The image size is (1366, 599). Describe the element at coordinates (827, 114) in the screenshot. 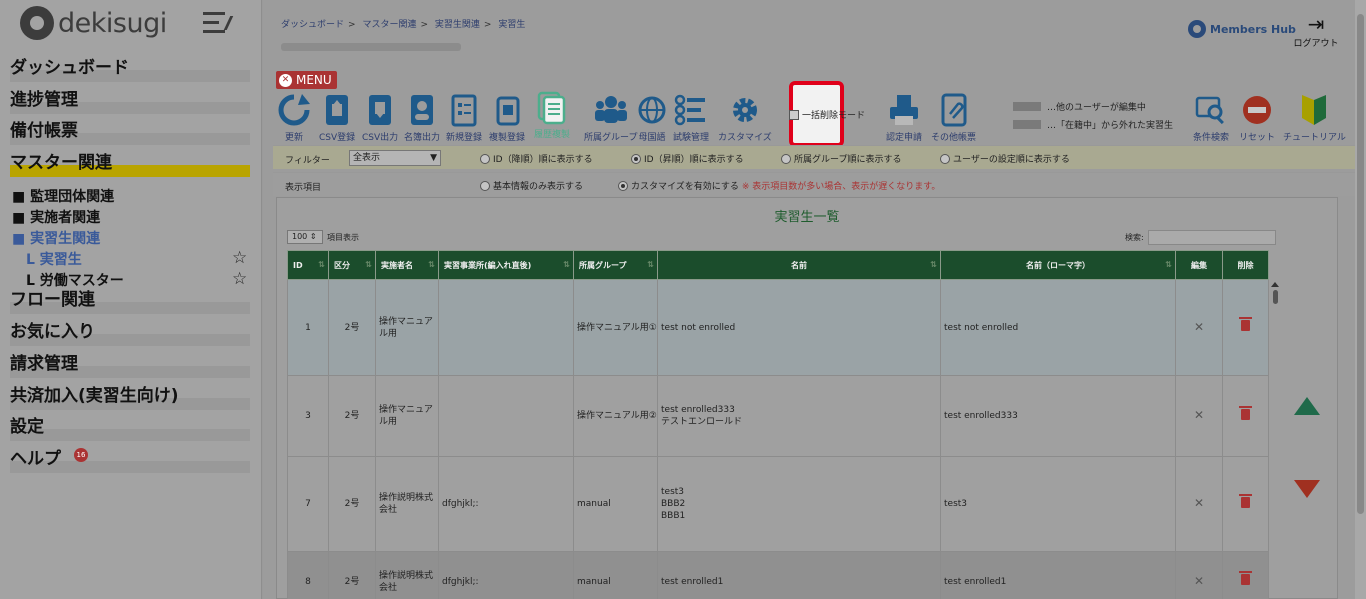

I see `bulk-delete-toggle: 一括削除モード` at that location.